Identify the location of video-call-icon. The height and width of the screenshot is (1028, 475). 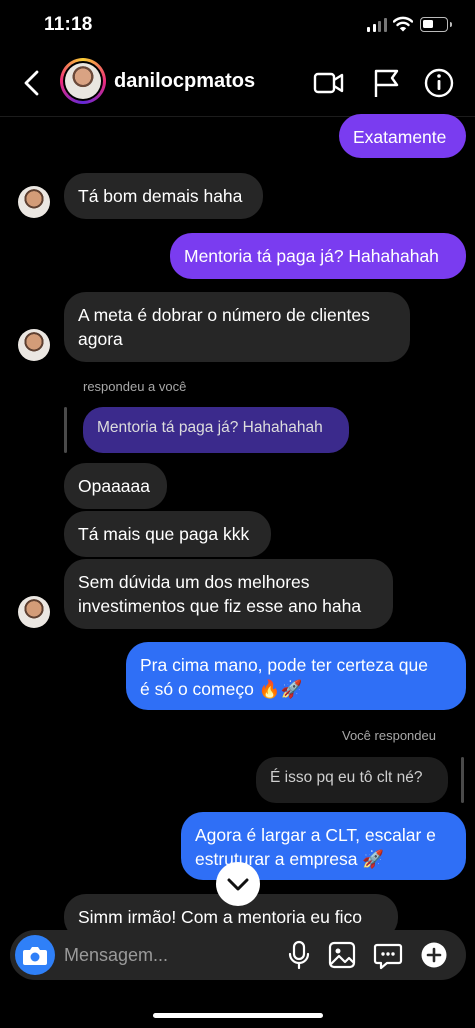
(328, 83).